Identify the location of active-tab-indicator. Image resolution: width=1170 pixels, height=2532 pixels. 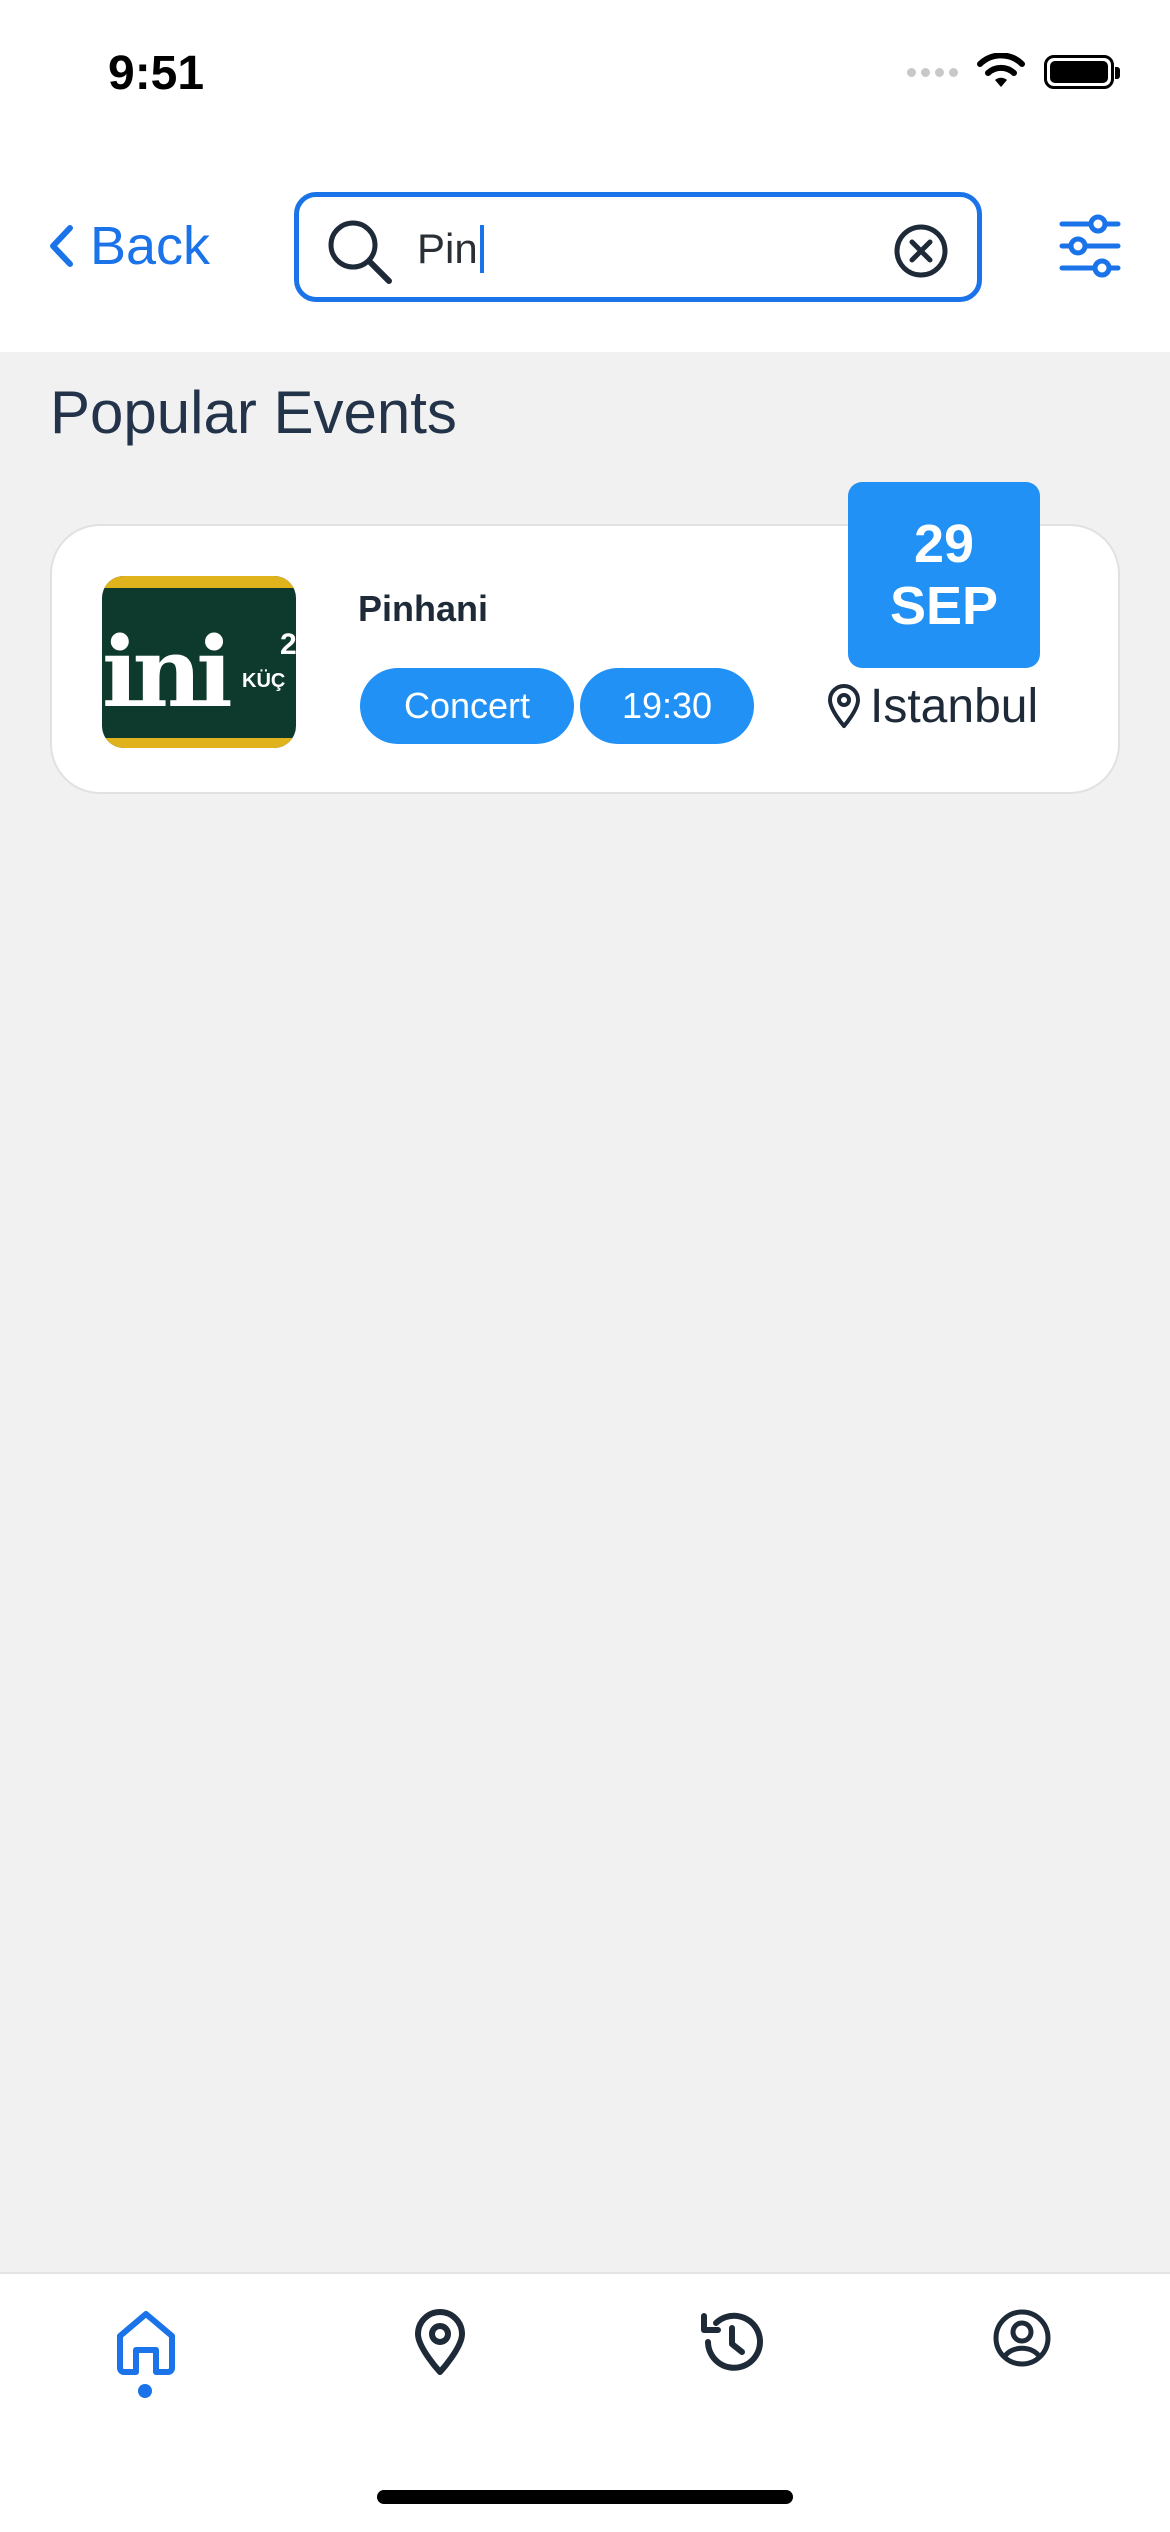
(145, 2391).